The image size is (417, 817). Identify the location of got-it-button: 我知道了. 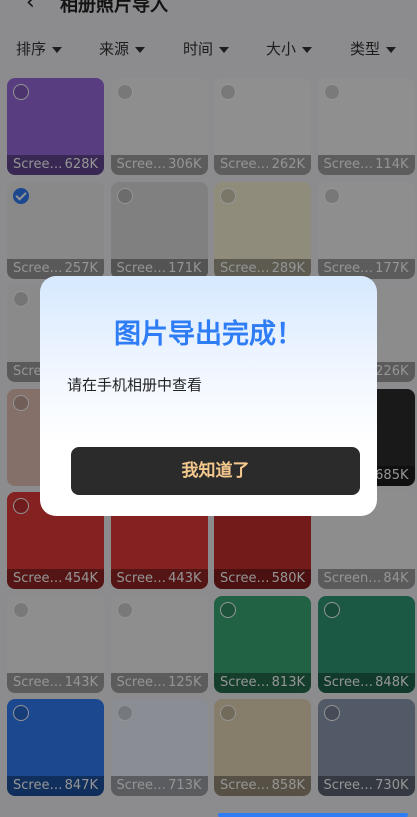
(215, 471).